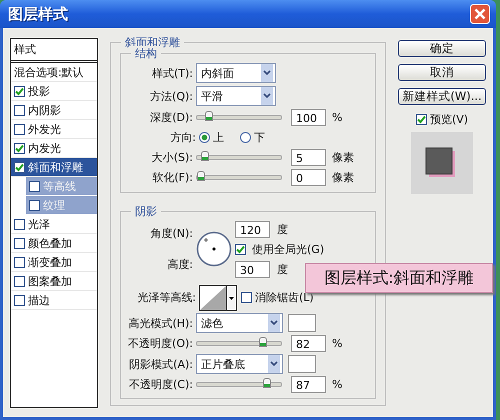 The width and height of the screenshot is (500, 420). I want to click on field-label: 高度:, so click(180, 264).